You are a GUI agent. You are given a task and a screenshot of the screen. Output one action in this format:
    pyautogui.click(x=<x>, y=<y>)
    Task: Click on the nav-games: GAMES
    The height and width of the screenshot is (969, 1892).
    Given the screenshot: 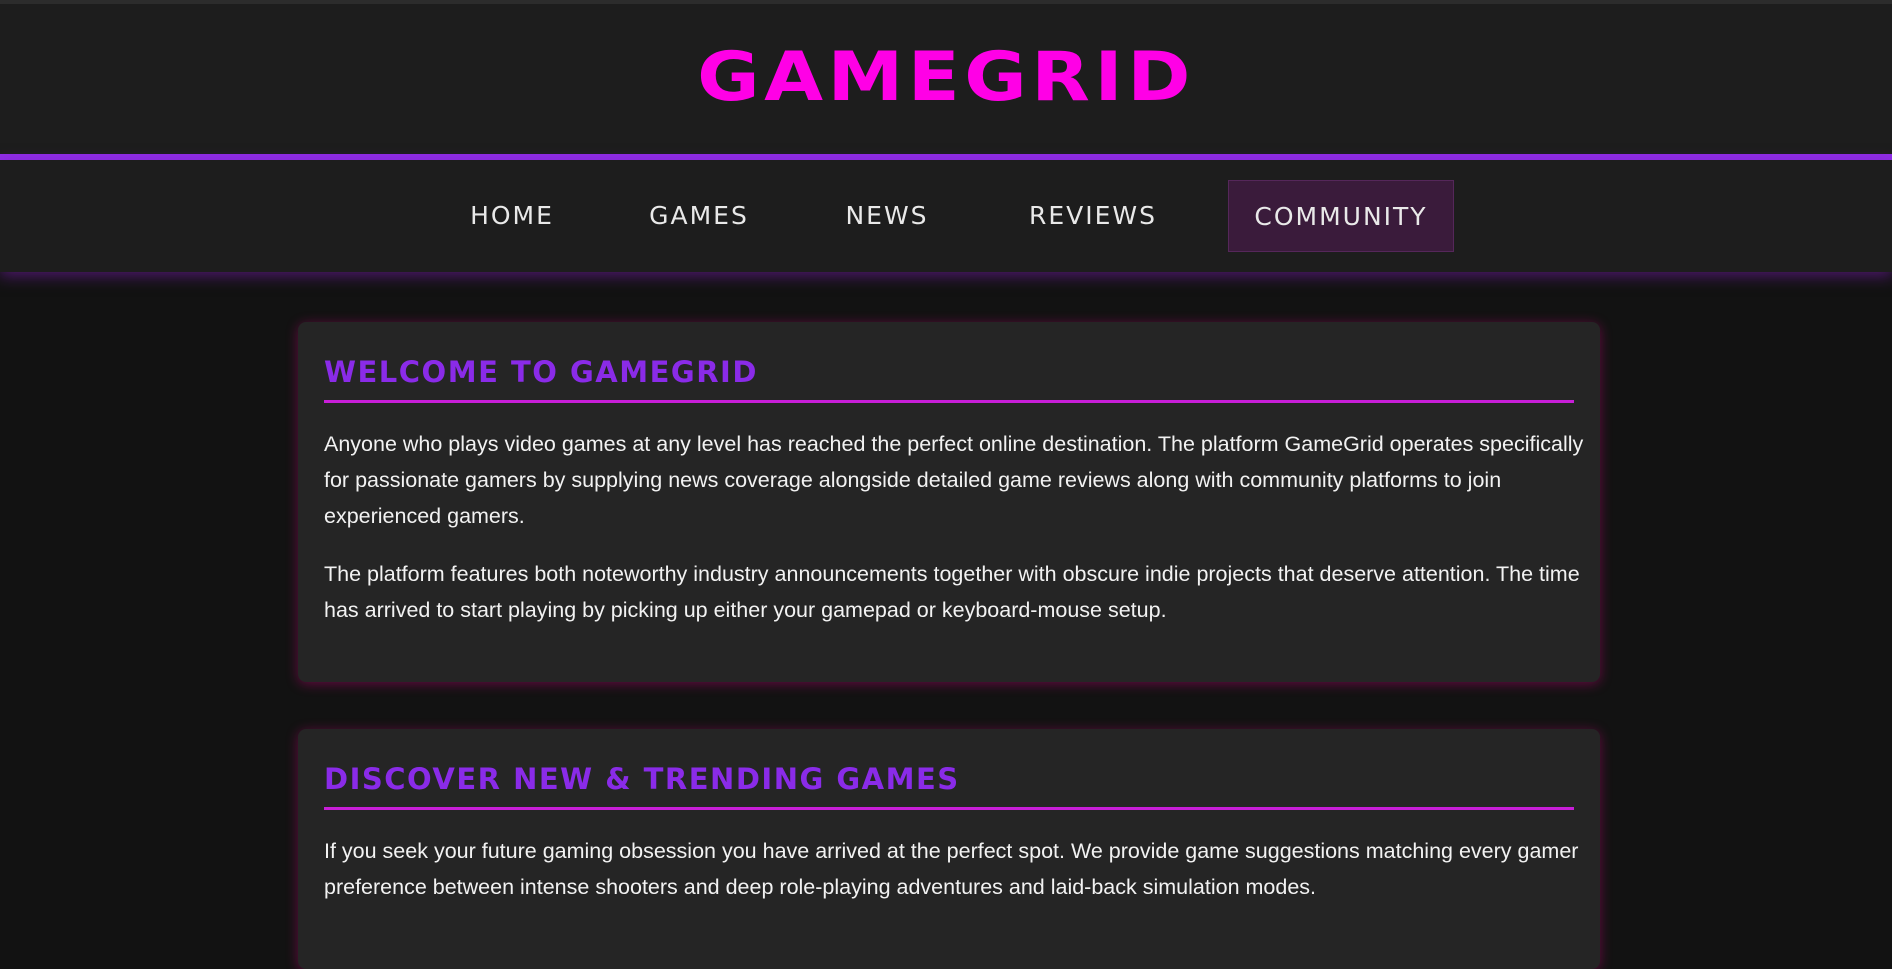 What is the action you would take?
    pyautogui.click(x=699, y=216)
    